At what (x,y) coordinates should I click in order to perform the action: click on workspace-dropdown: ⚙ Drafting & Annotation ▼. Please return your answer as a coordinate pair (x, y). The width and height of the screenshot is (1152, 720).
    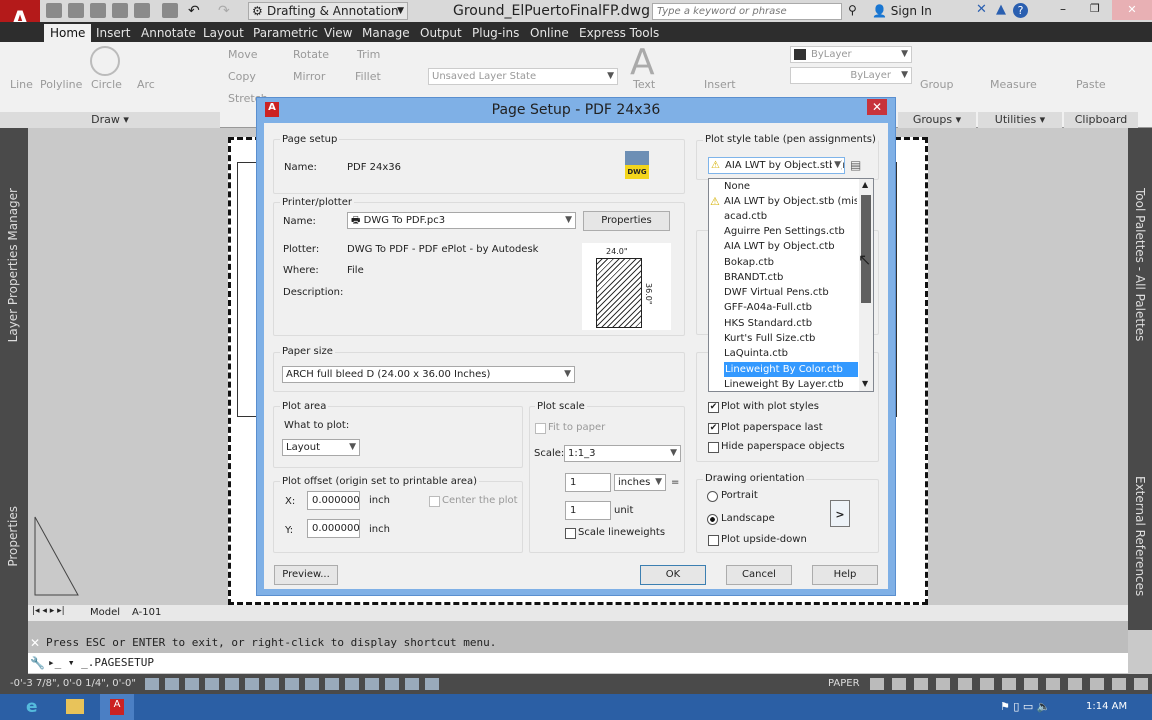
    Looking at the image, I should click on (328, 11).